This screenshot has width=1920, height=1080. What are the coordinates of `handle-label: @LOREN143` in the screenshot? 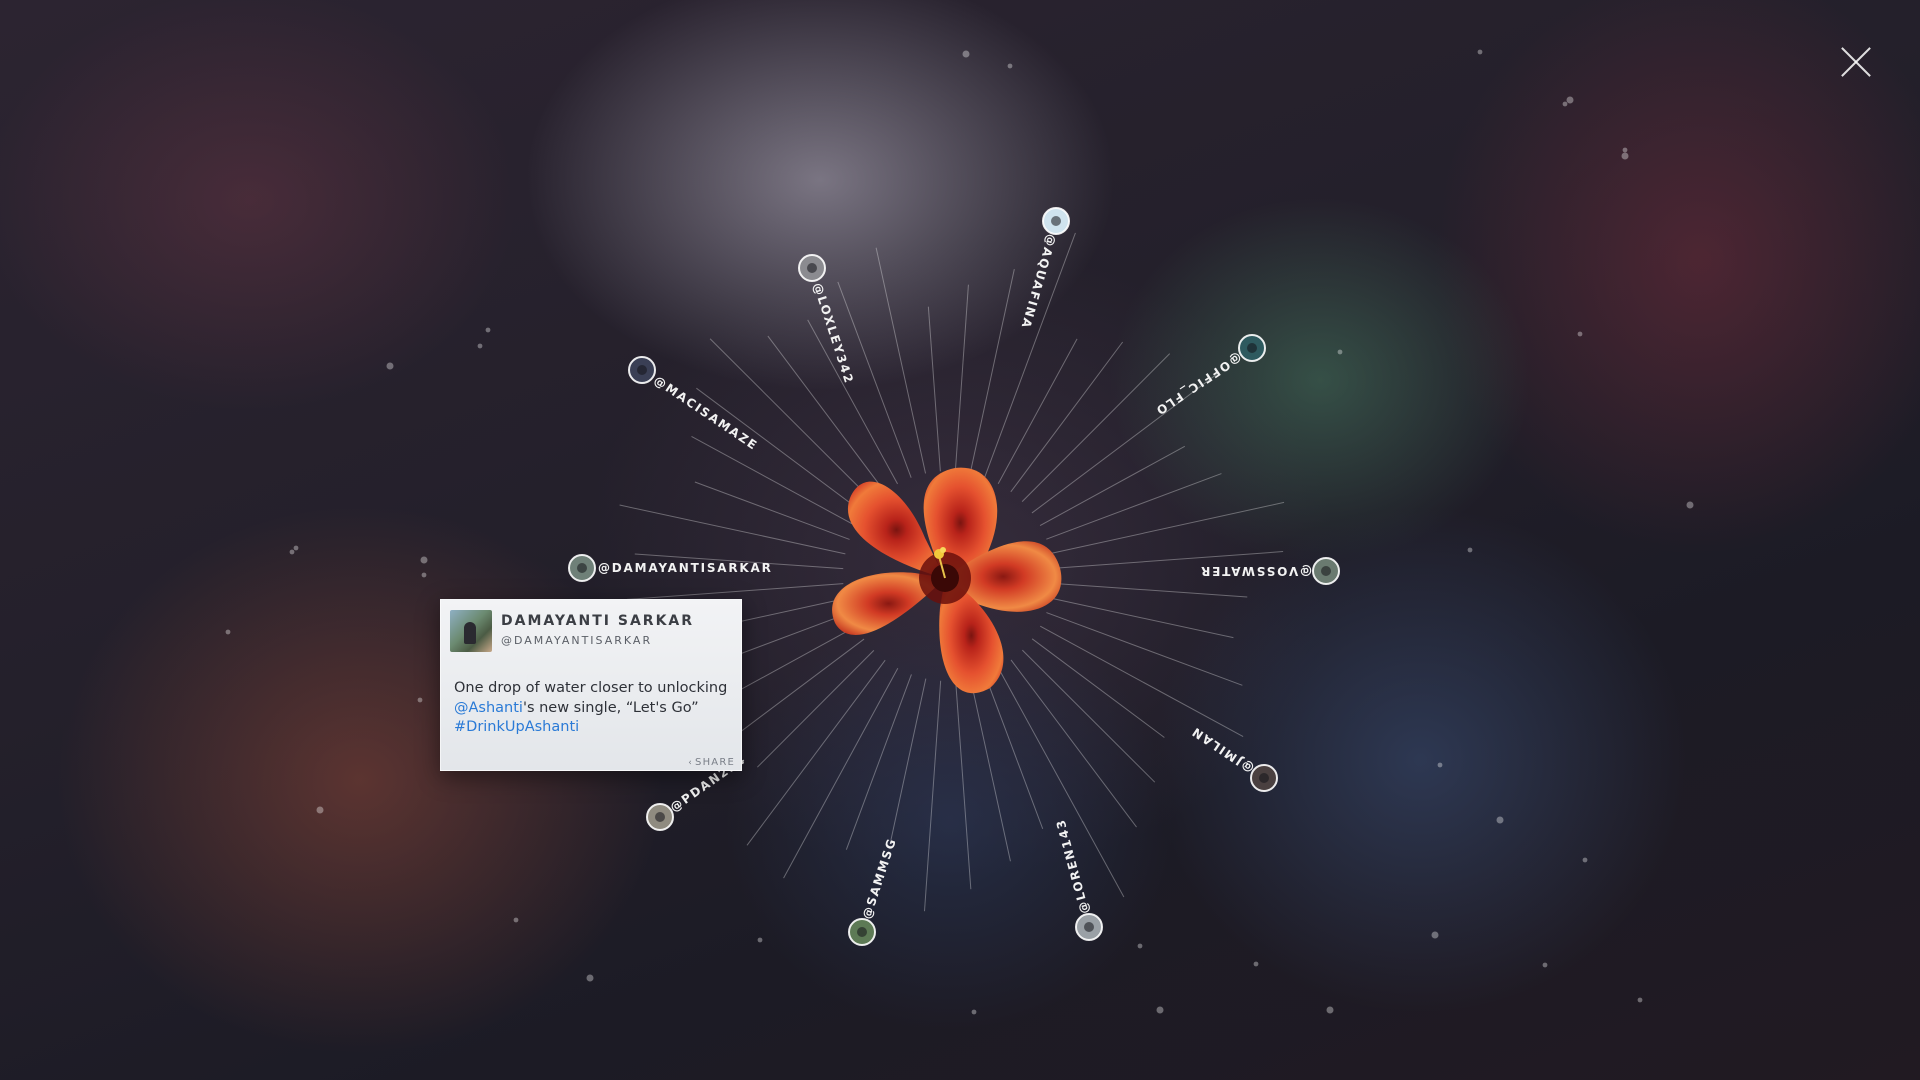 It's located at (1072, 866).